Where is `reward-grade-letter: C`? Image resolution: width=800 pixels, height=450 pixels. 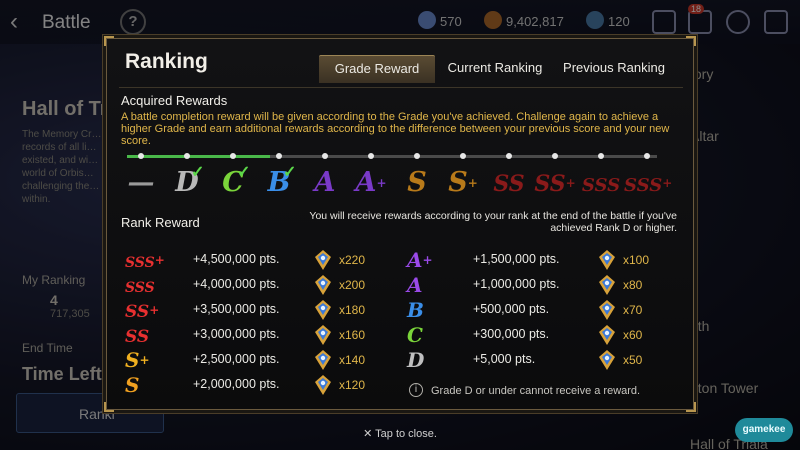
reward-grade-letter: C is located at coordinates (415, 335).